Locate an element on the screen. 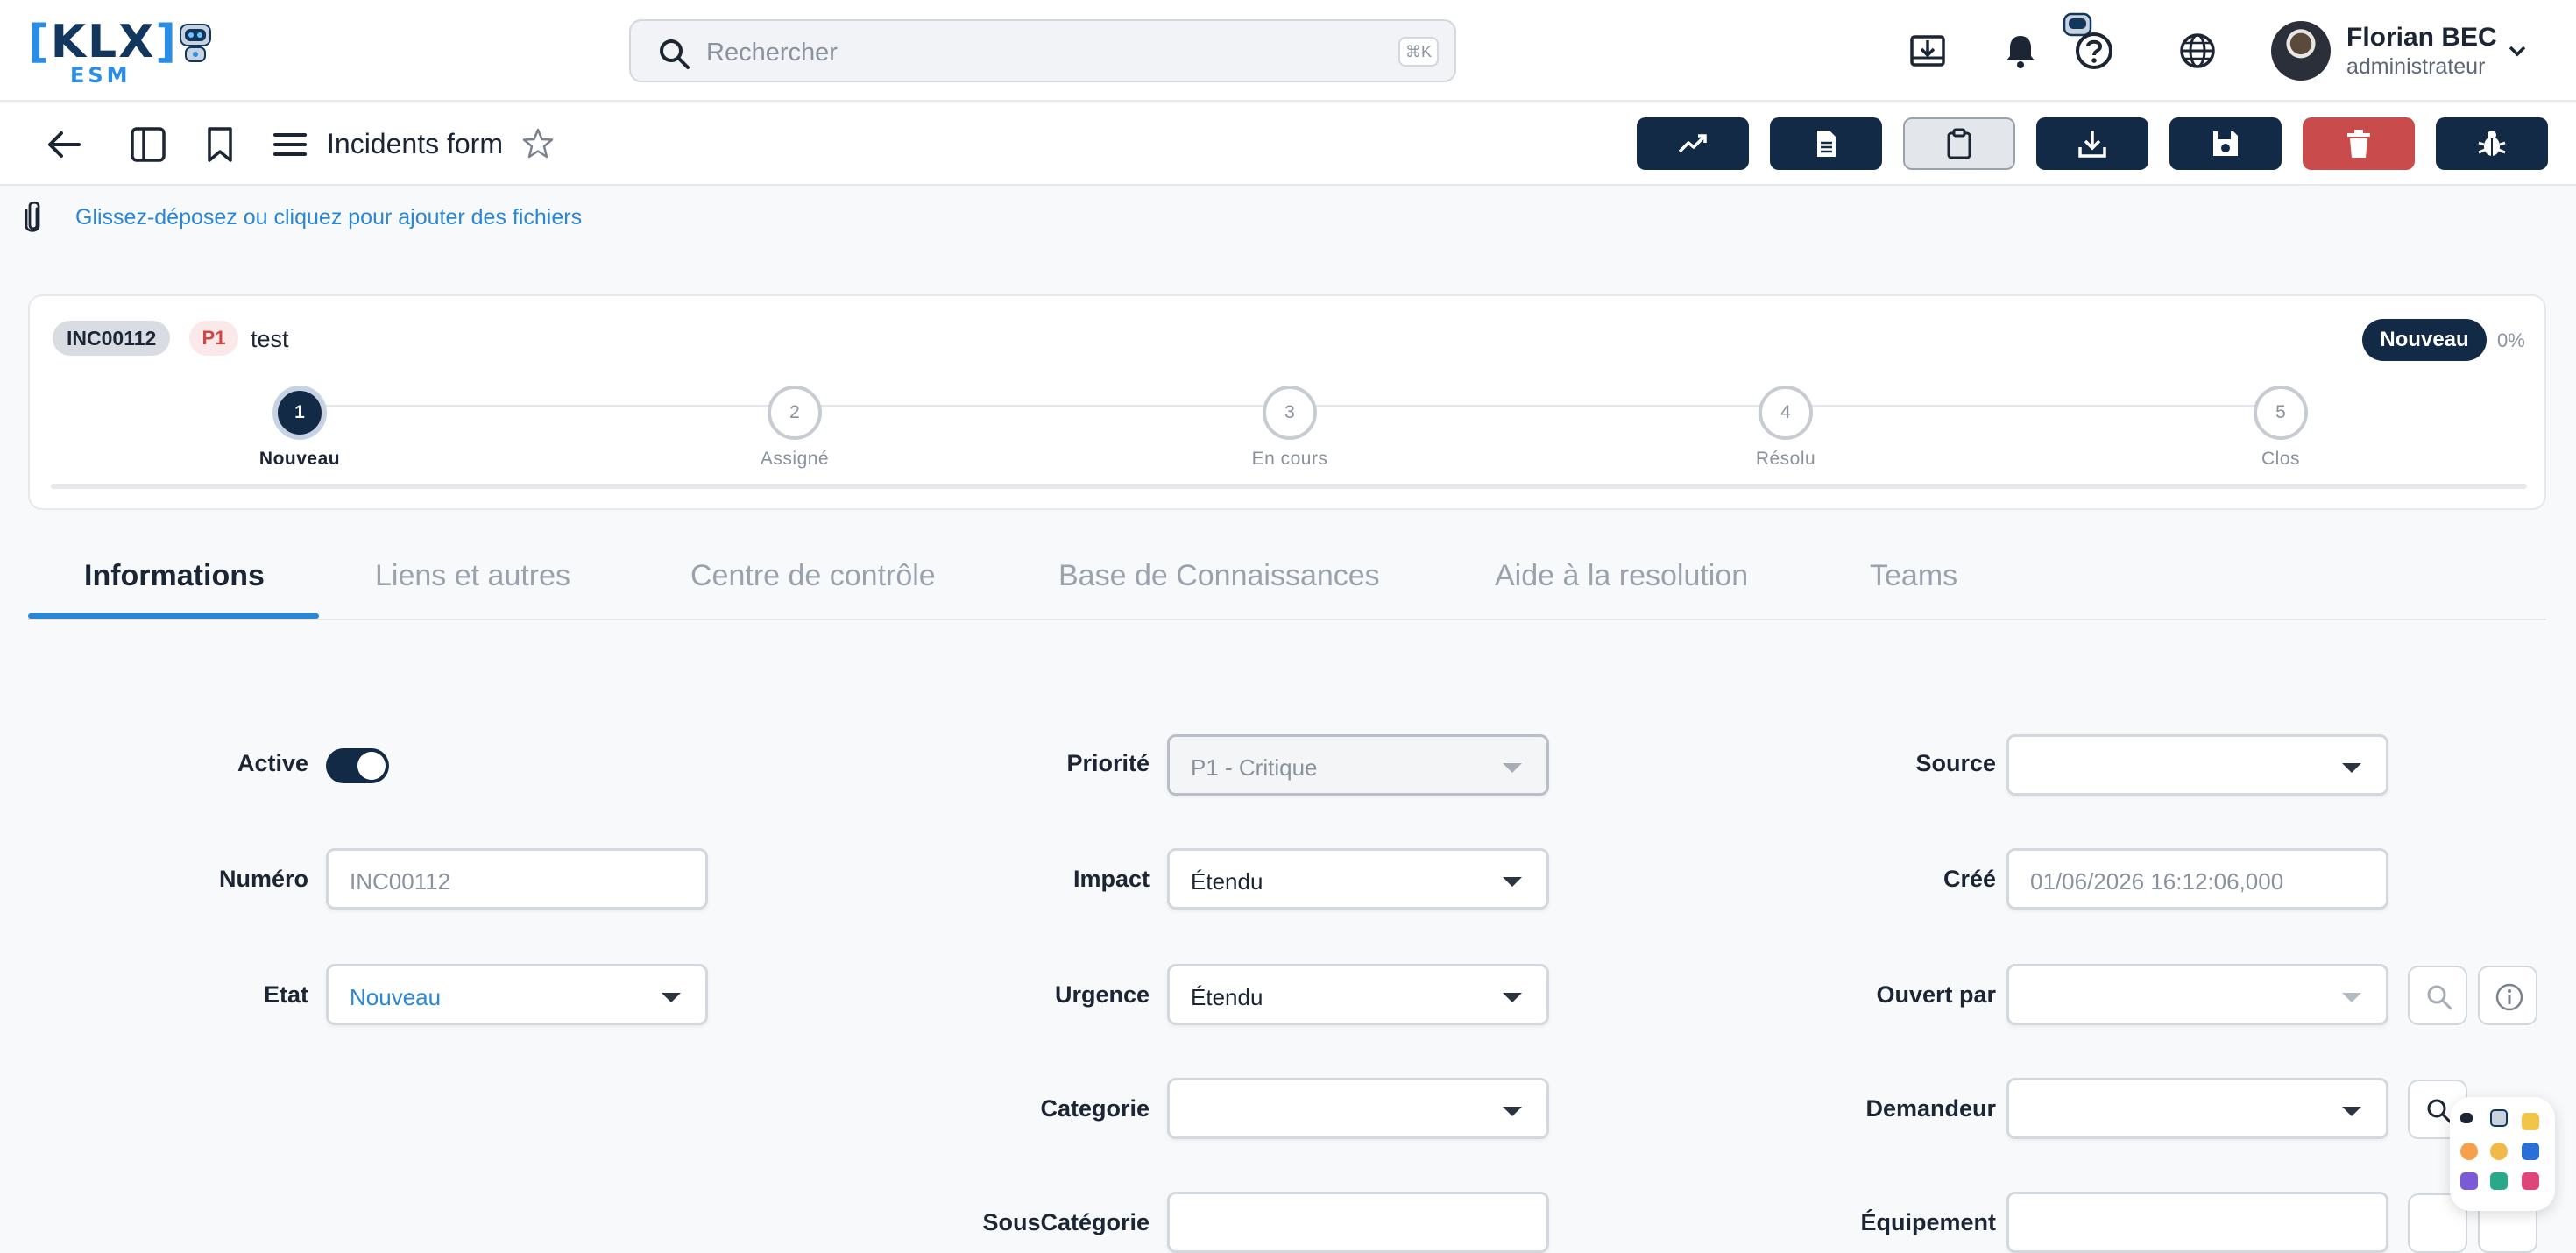 The width and height of the screenshot is (2576, 1253). step-resolu: 4 Résolu is located at coordinates (1785, 428).